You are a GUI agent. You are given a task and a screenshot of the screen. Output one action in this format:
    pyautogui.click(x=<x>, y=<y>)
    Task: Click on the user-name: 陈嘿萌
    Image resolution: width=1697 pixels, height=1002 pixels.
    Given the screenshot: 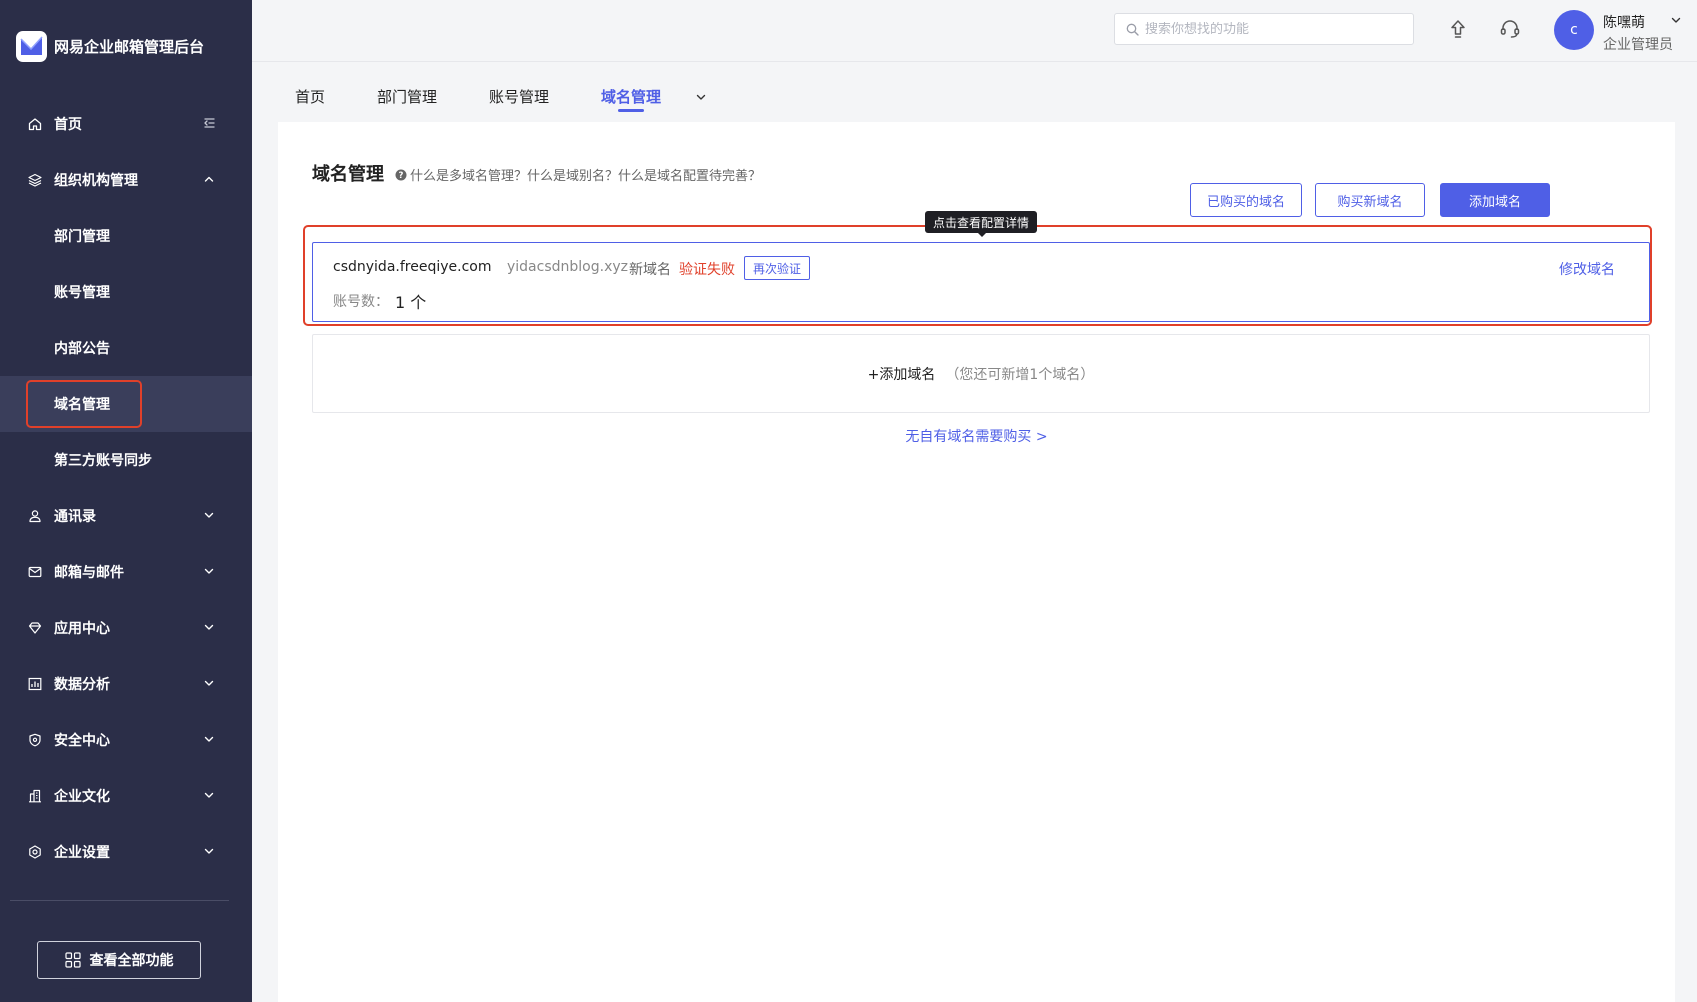 What is the action you would take?
    pyautogui.click(x=1624, y=22)
    